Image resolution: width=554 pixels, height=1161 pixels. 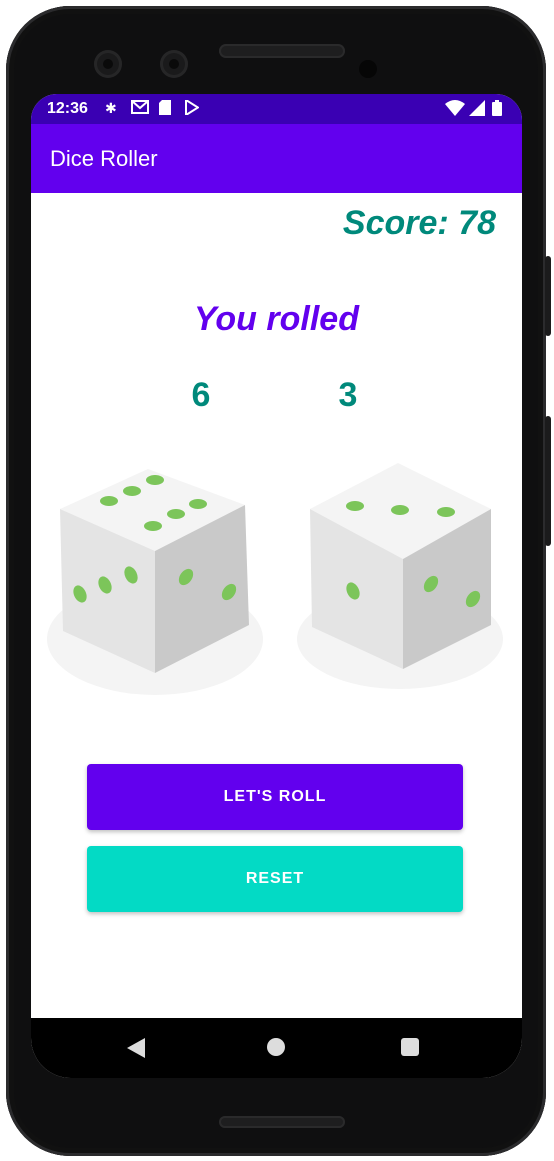 I want to click on proximity-sensor, so click(x=368, y=69).